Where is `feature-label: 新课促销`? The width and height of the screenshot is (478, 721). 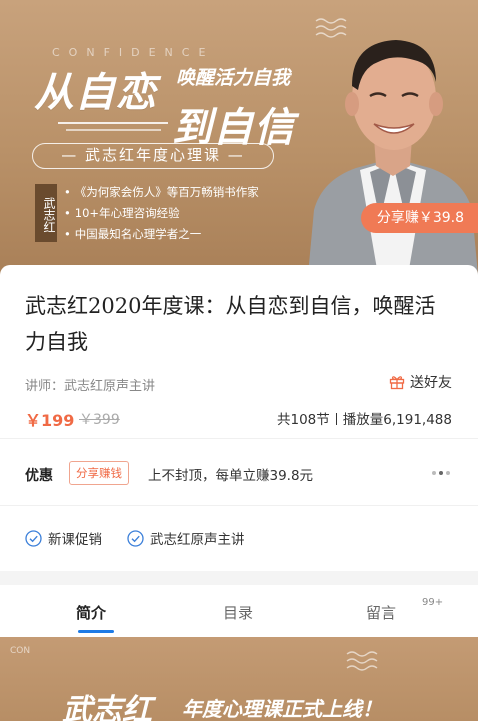
feature-label: 新课促销 is located at coordinates (75, 540).